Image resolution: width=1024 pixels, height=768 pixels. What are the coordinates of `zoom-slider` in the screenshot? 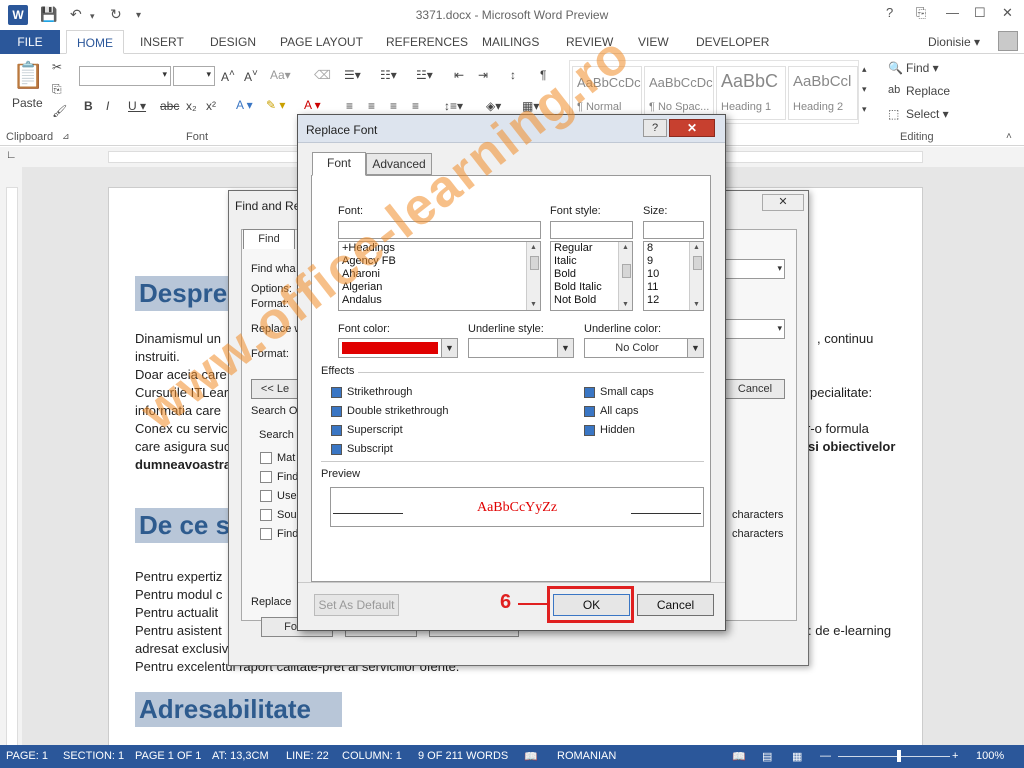 It's located at (894, 756).